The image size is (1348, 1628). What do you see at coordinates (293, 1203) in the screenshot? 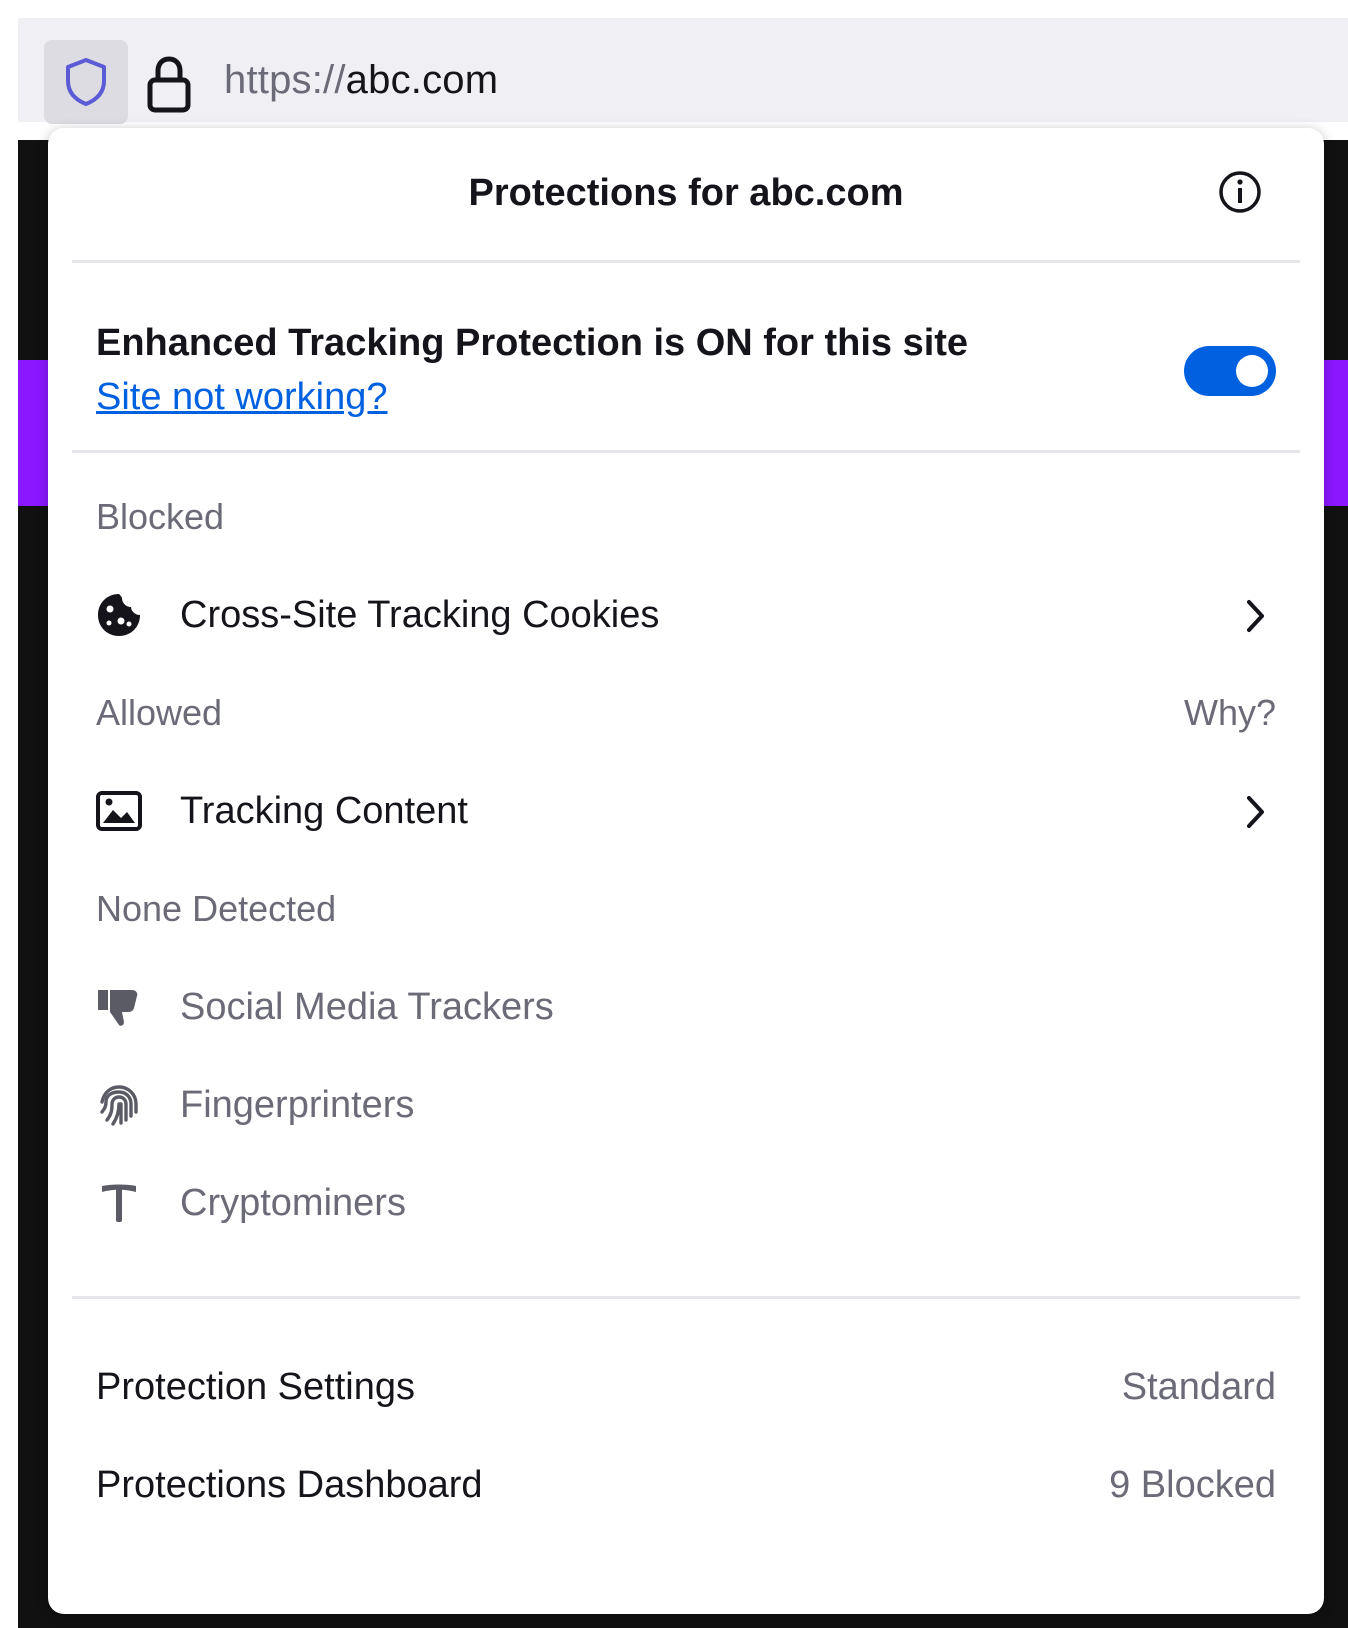
I see `list-item-label: Cryptominers` at bounding box center [293, 1203].